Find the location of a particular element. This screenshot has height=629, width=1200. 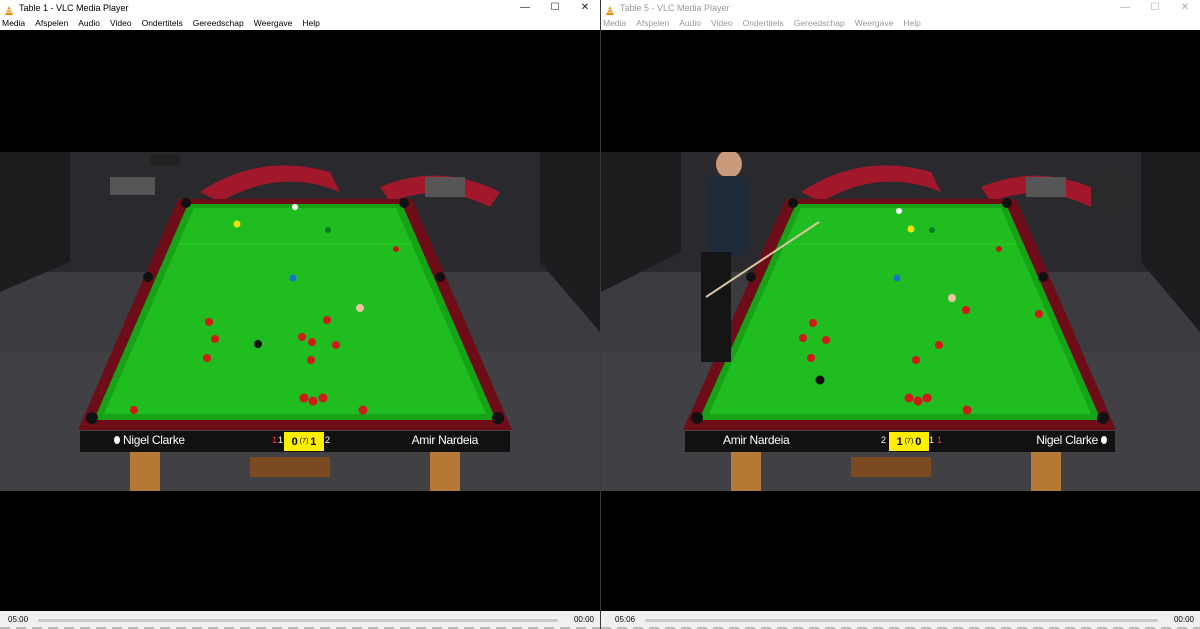

time-elapsed: 05:00 is located at coordinates (18, 619).